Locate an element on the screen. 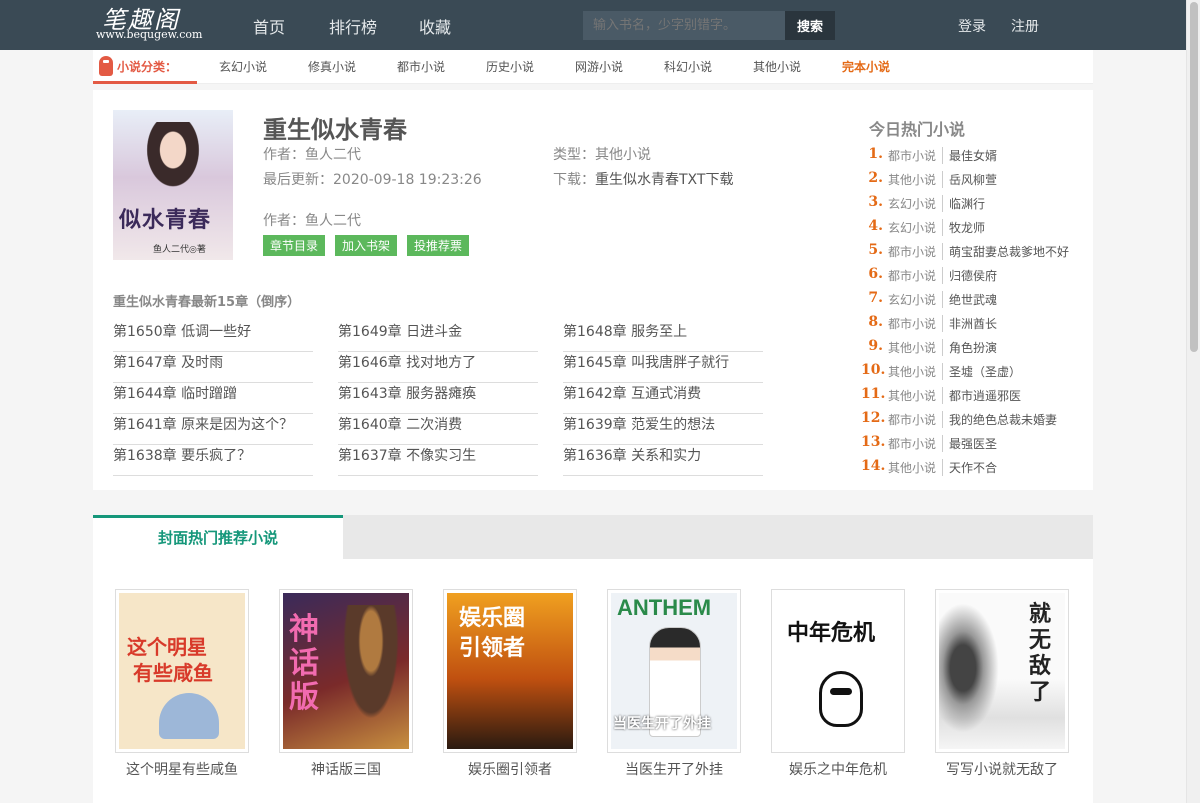 This screenshot has height=803, width=1200. category-xuanhuan: 玄幻小说 is located at coordinates (243, 66).